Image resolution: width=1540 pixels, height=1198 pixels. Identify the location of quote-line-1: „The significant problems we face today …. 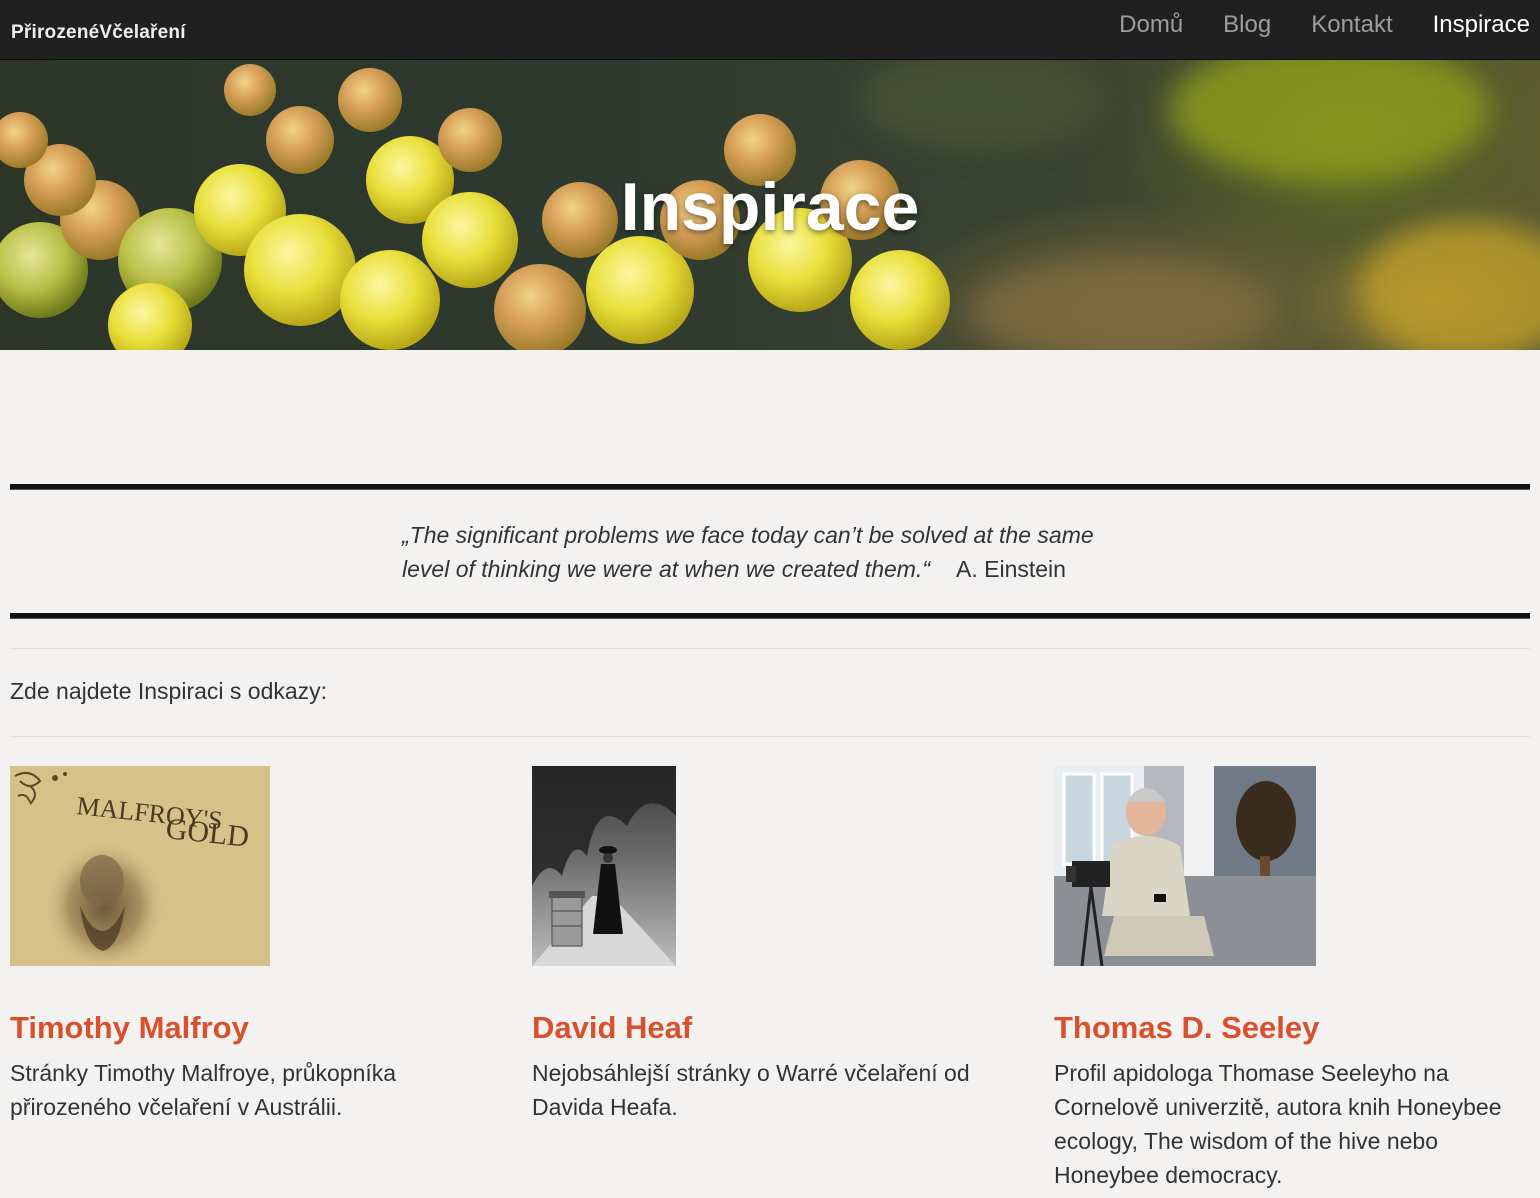
(748, 535).